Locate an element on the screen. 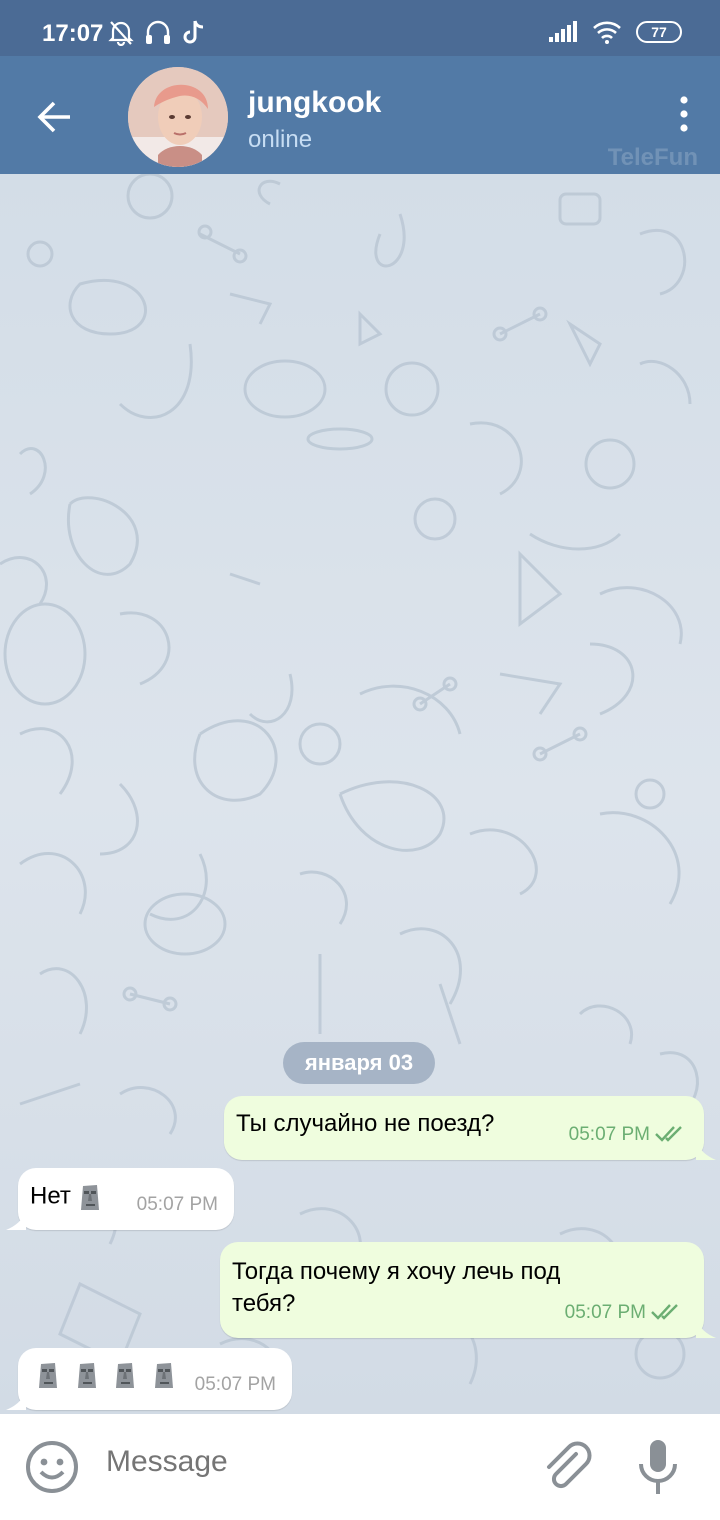  emoji-icon is located at coordinates (52, 1467).